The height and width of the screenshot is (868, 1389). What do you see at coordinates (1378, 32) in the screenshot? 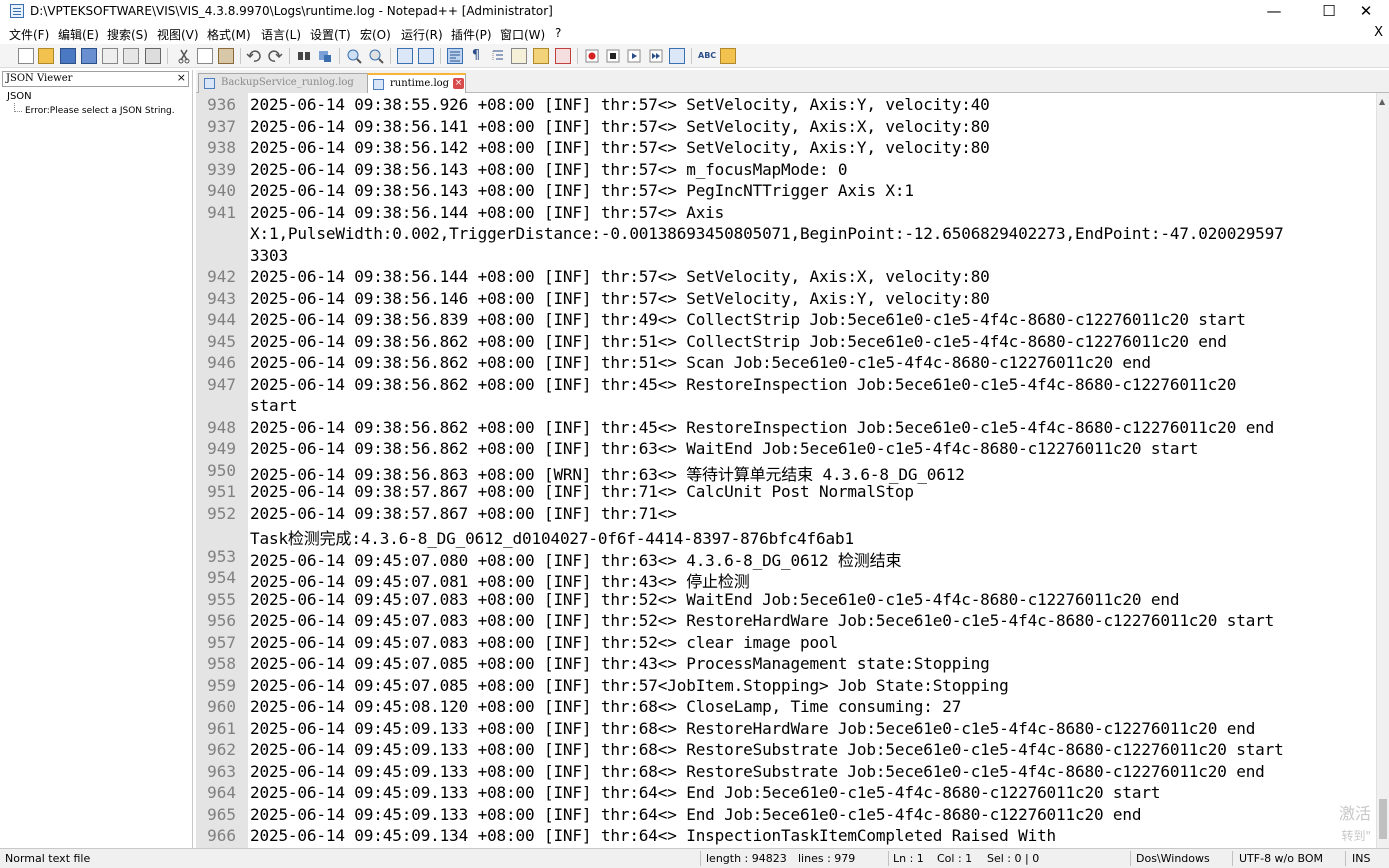
I see `close-document-x: X` at bounding box center [1378, 32].